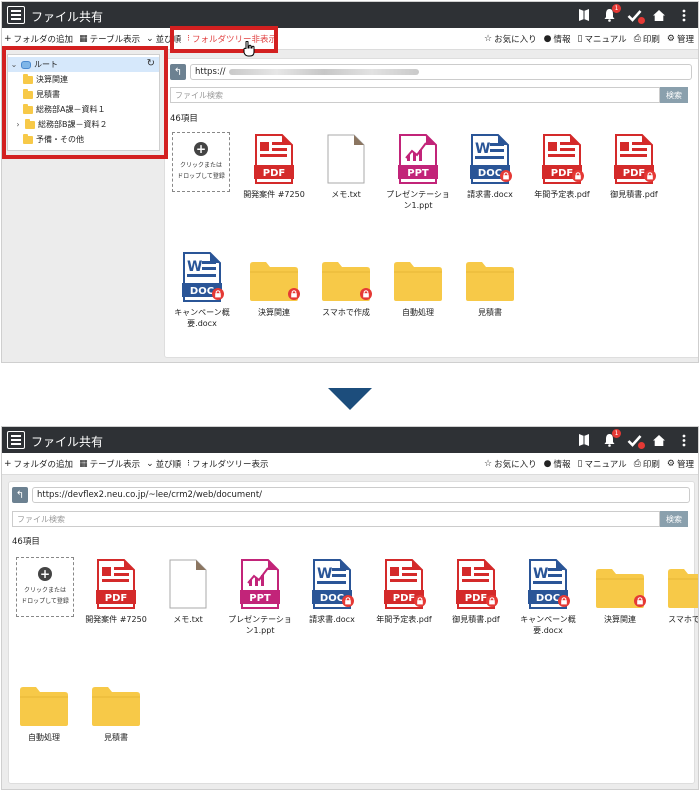 This screenshot has width=700, height=791. I want to click on svg-text: PPT, so click(418, 173).